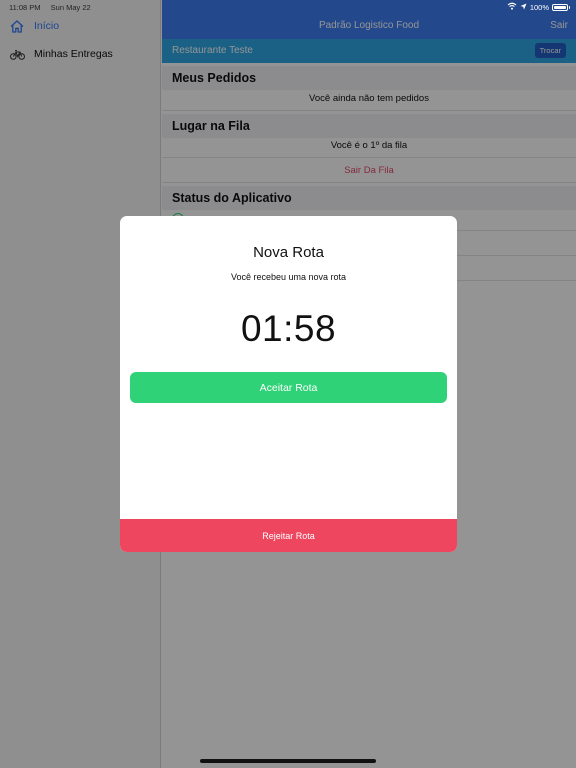  Describe the element at coordinates (288, 277) in the screenshot. I see `modal-subtitle: Você recebeu uma nova rota` at that location.